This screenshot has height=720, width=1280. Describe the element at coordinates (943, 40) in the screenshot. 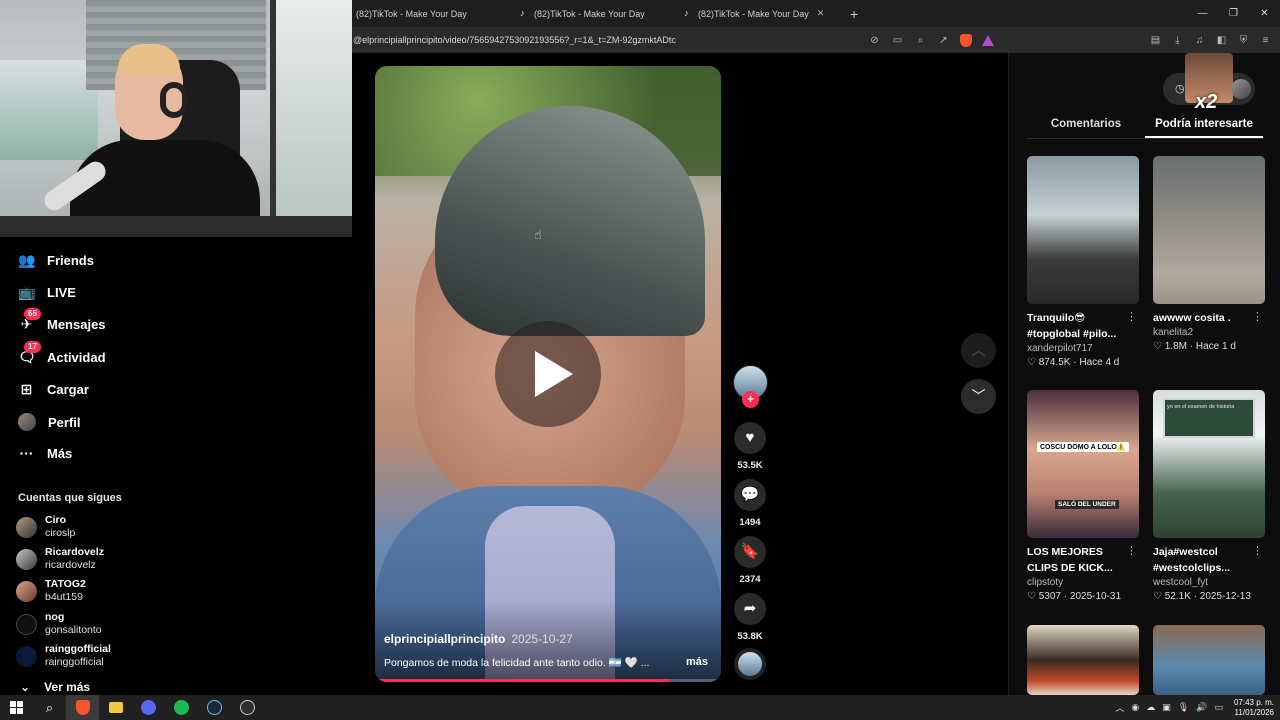

I see `share-icon: ↗` at that location.